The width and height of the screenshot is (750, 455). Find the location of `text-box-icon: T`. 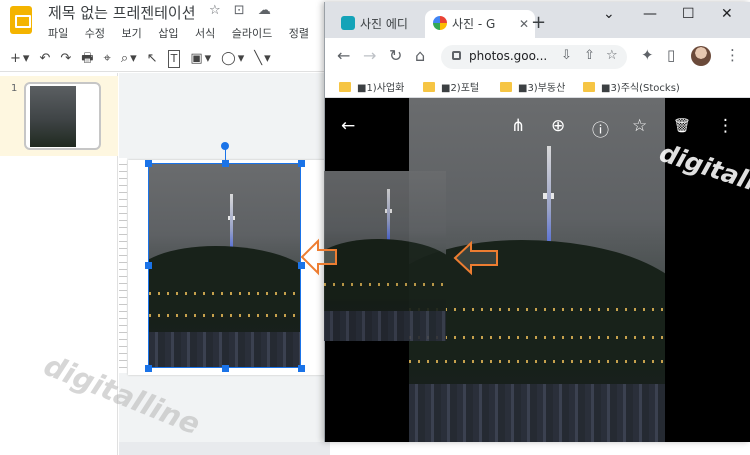

text-box-icon: T is located at coordinates (174, 59).